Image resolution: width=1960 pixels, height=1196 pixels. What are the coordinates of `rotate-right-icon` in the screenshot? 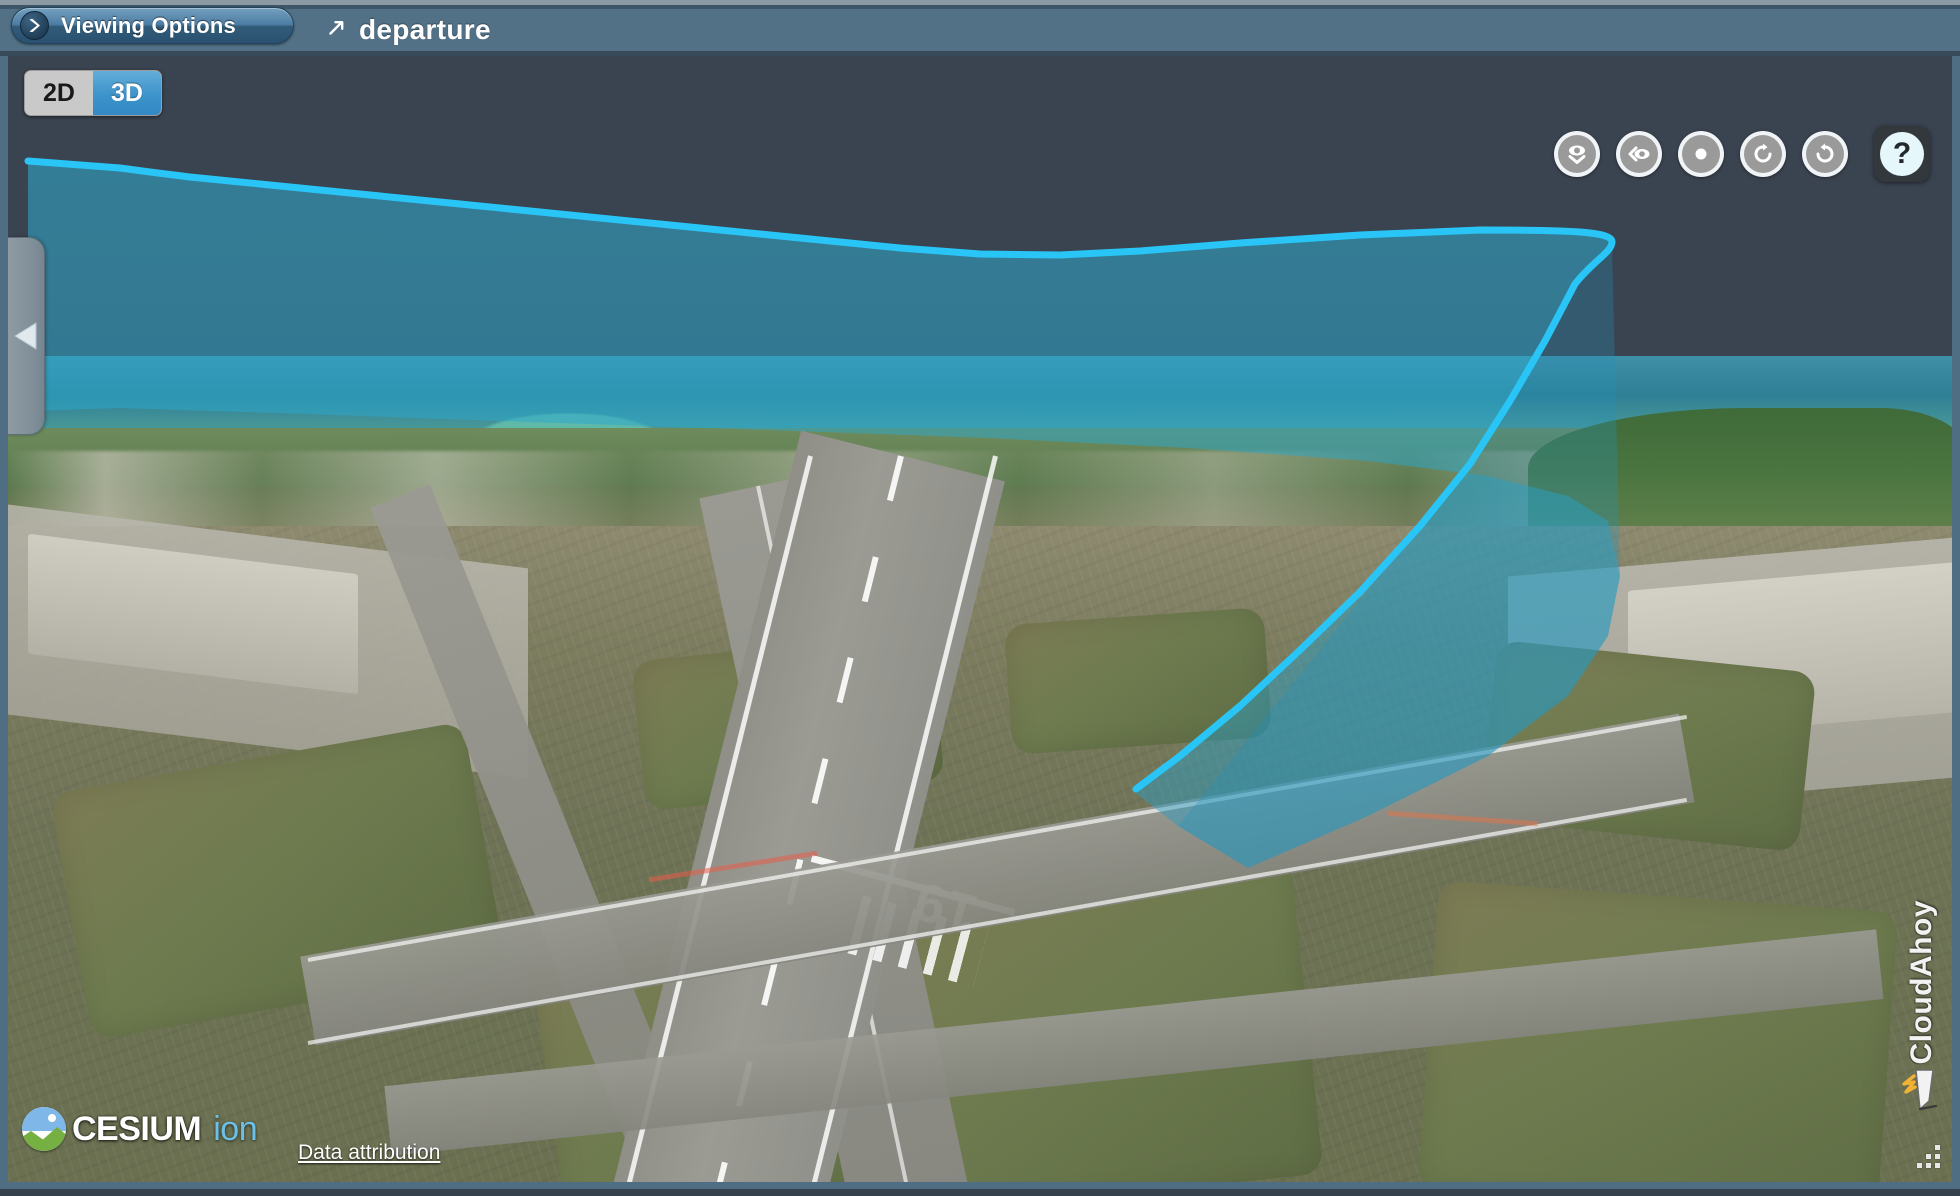 It's located at (1763, 154).